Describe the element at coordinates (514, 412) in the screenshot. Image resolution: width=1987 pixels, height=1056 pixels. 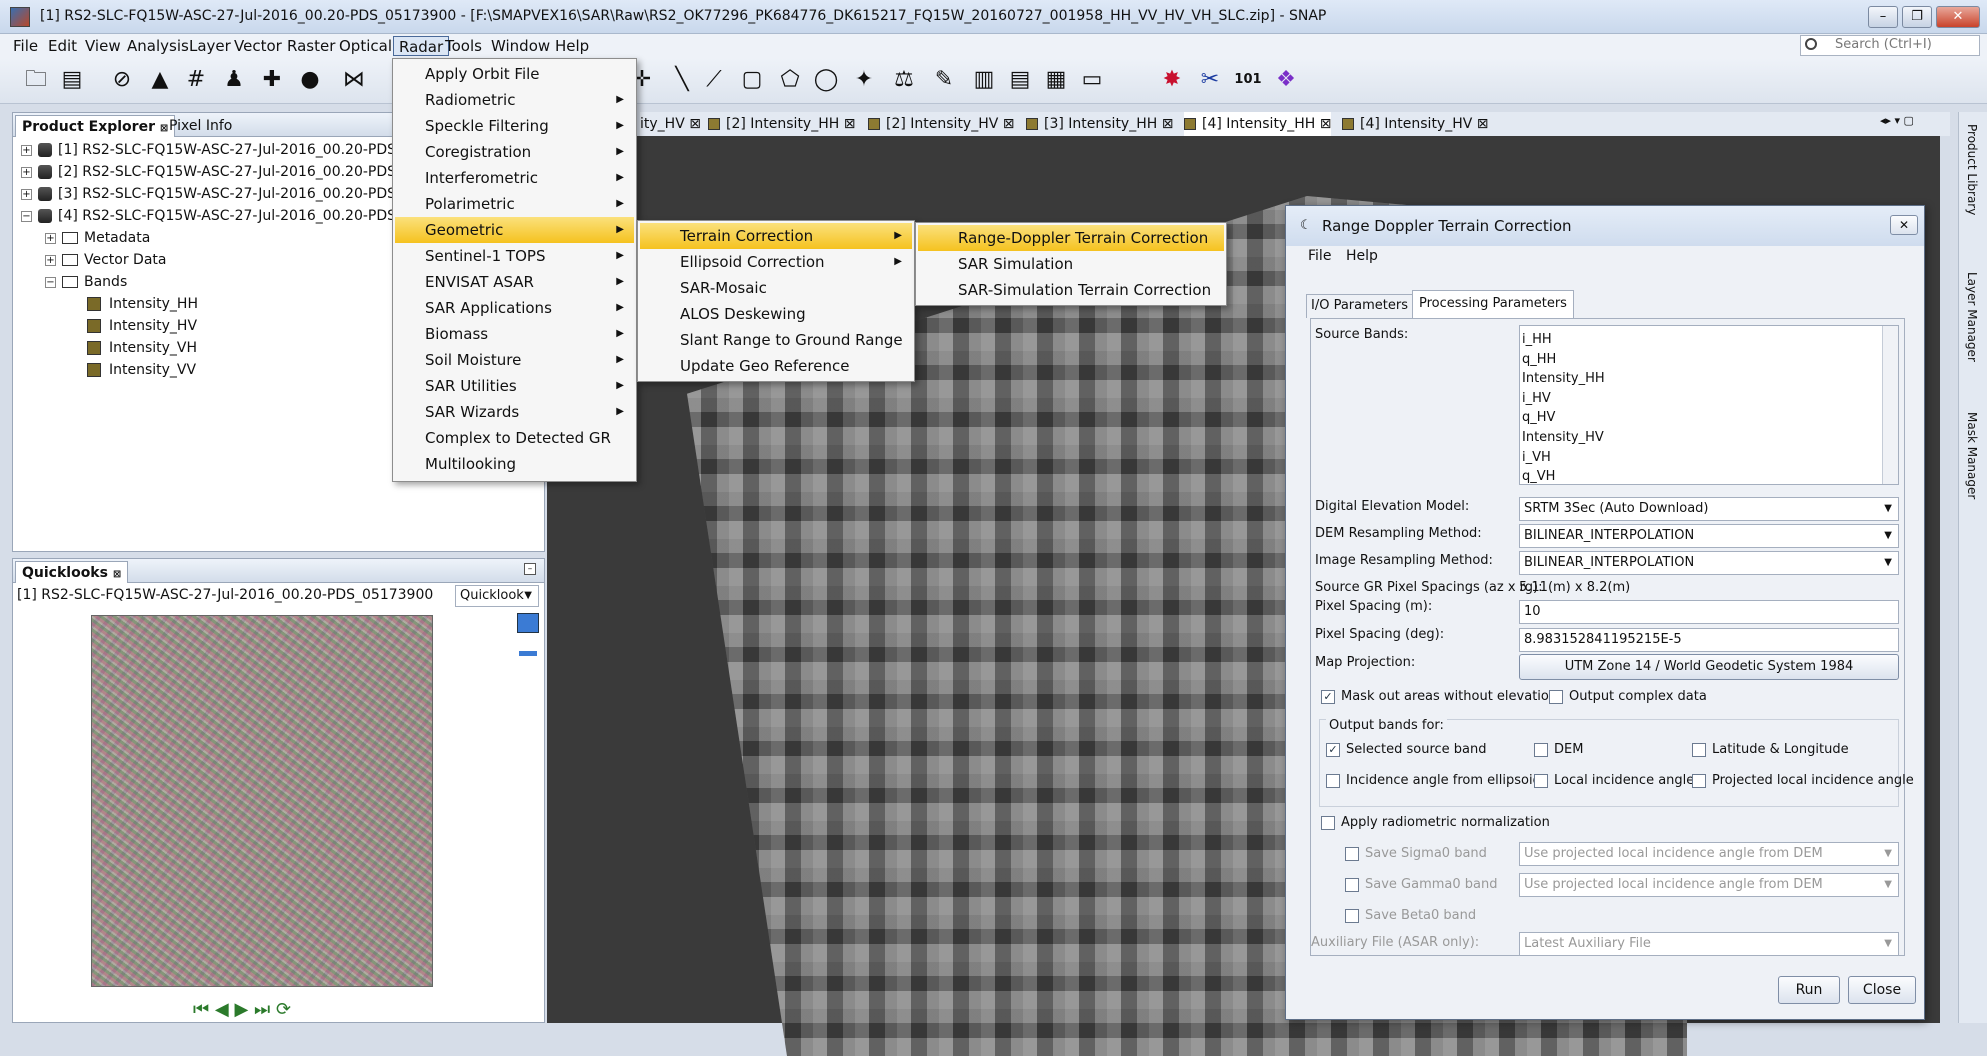
I see `menu-sar-wizards: SAR Wizards ▶` at that location.